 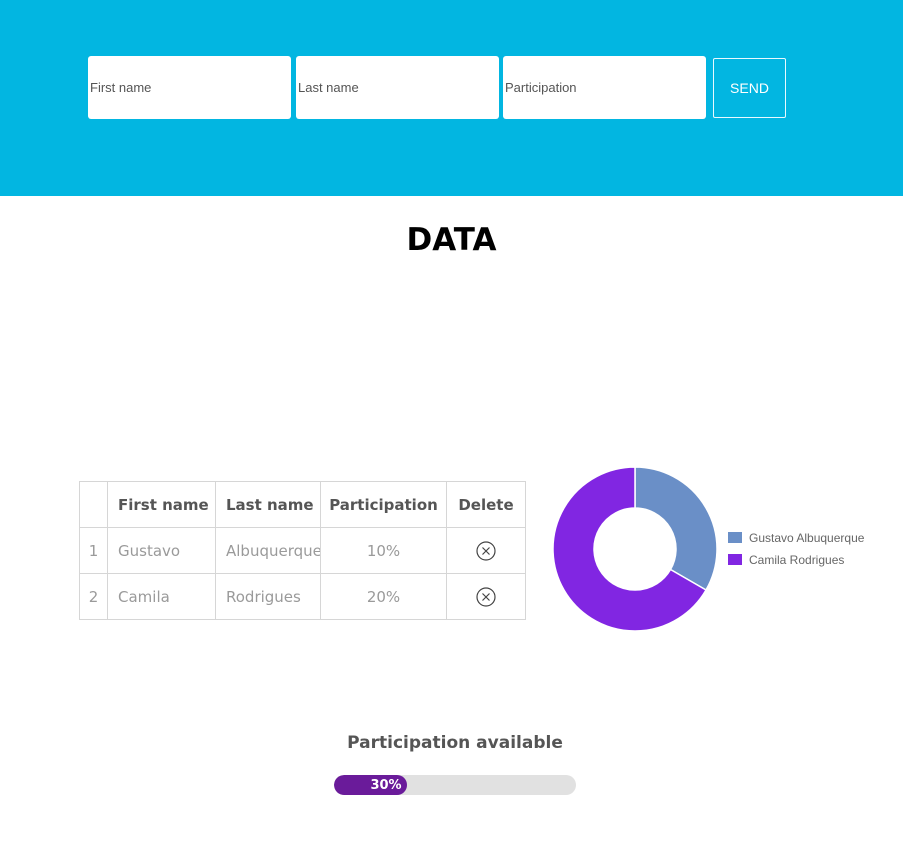 What do you see at coordinates (676, 529) in the screenshot?
I see `donut-slice-gustavo-albuquerque` at bounding box center [676, 529].